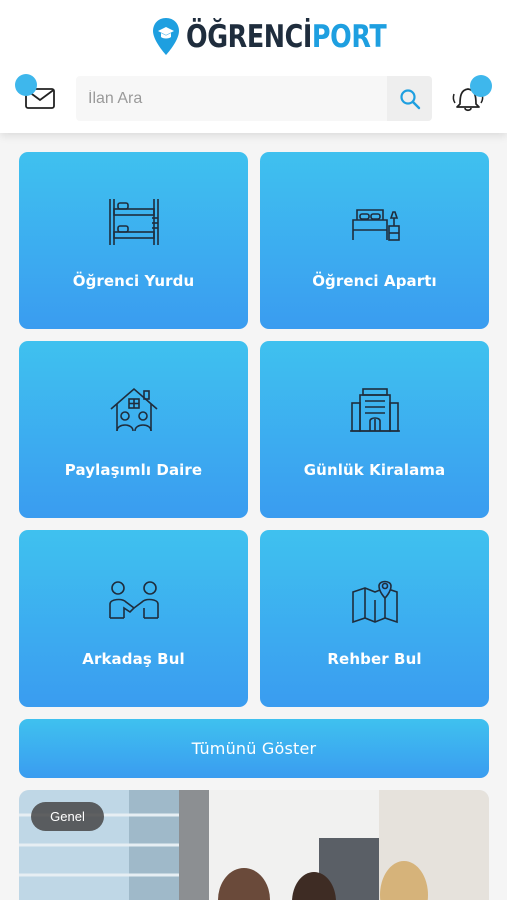  Describe the element at coordinates (134, 222) in the screenshot. I see `bunk-bed-icon` at that location.